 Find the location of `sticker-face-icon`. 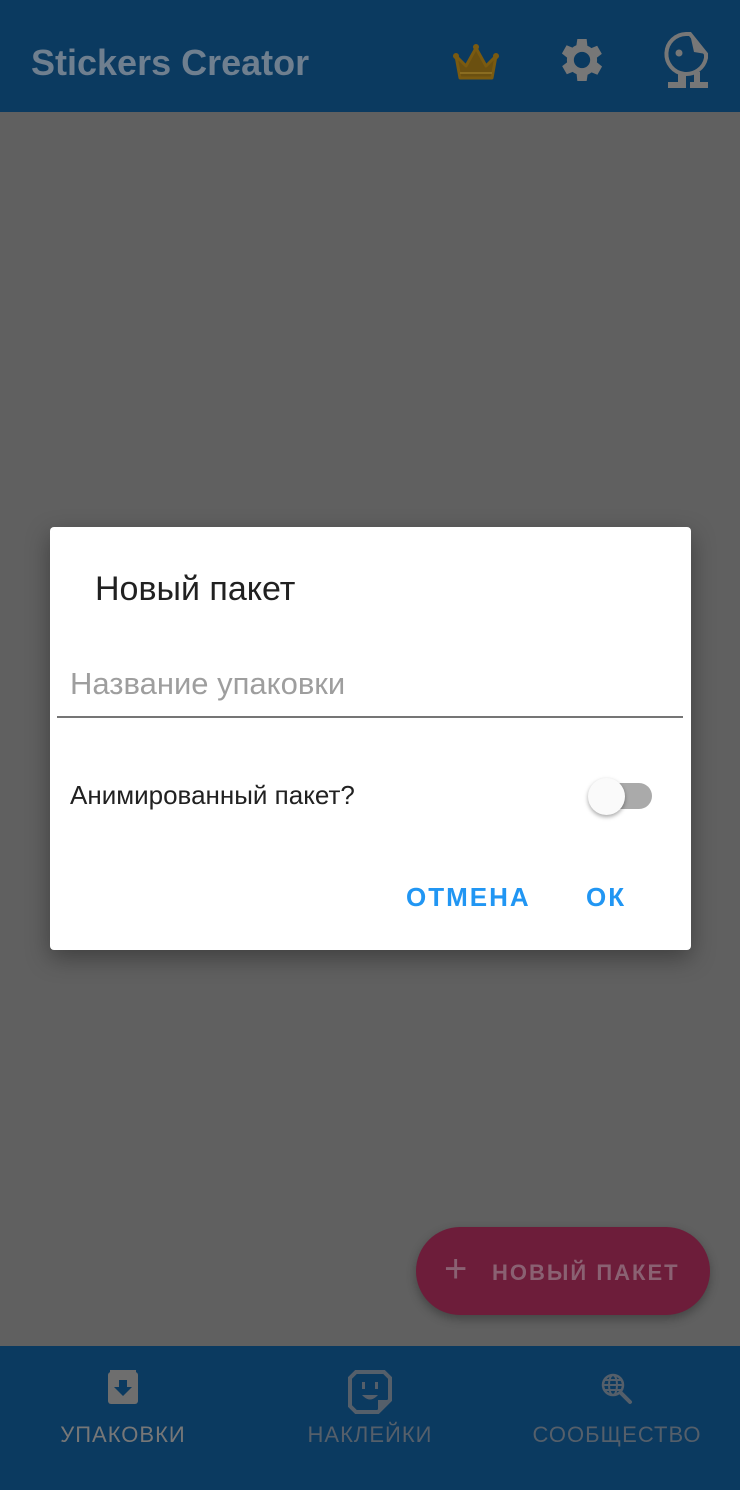

sticker-face-icon is located at coordinates (370, 1392).